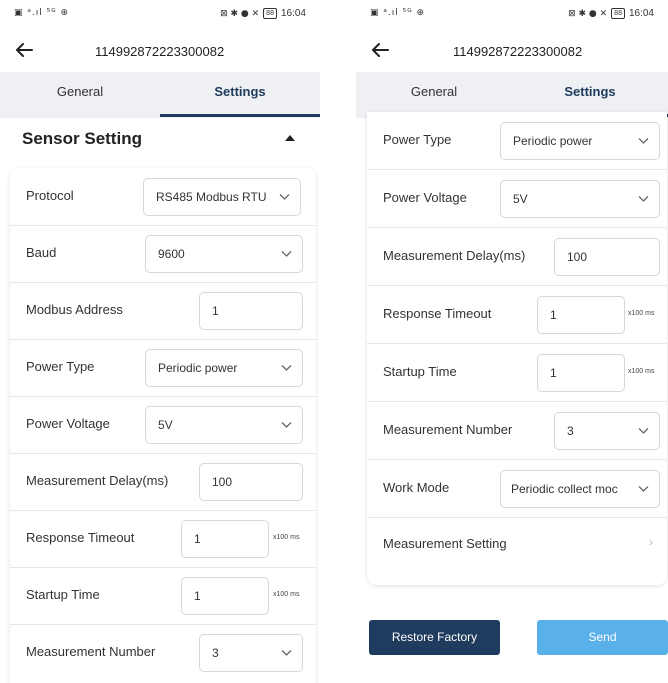  I want to click on row-baud: Baud 9600, so click(163, 254).